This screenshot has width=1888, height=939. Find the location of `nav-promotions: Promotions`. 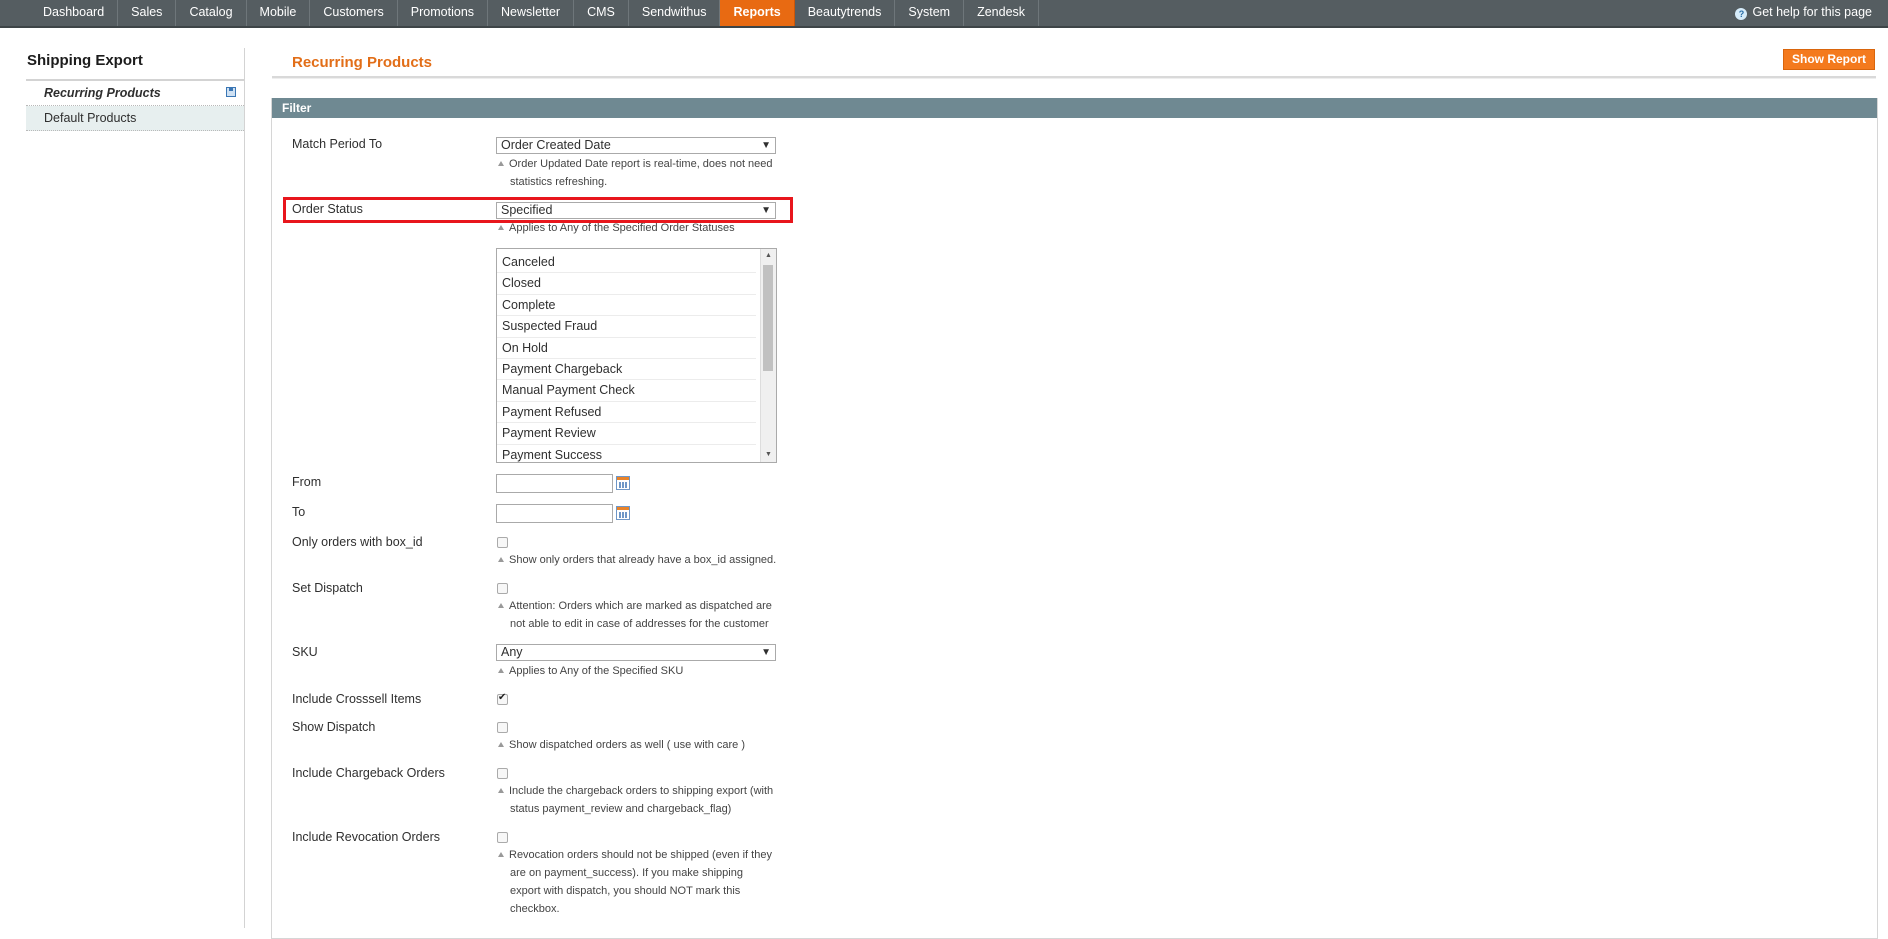

nav-promotions: Promotions is located at coordinates (443, 13).